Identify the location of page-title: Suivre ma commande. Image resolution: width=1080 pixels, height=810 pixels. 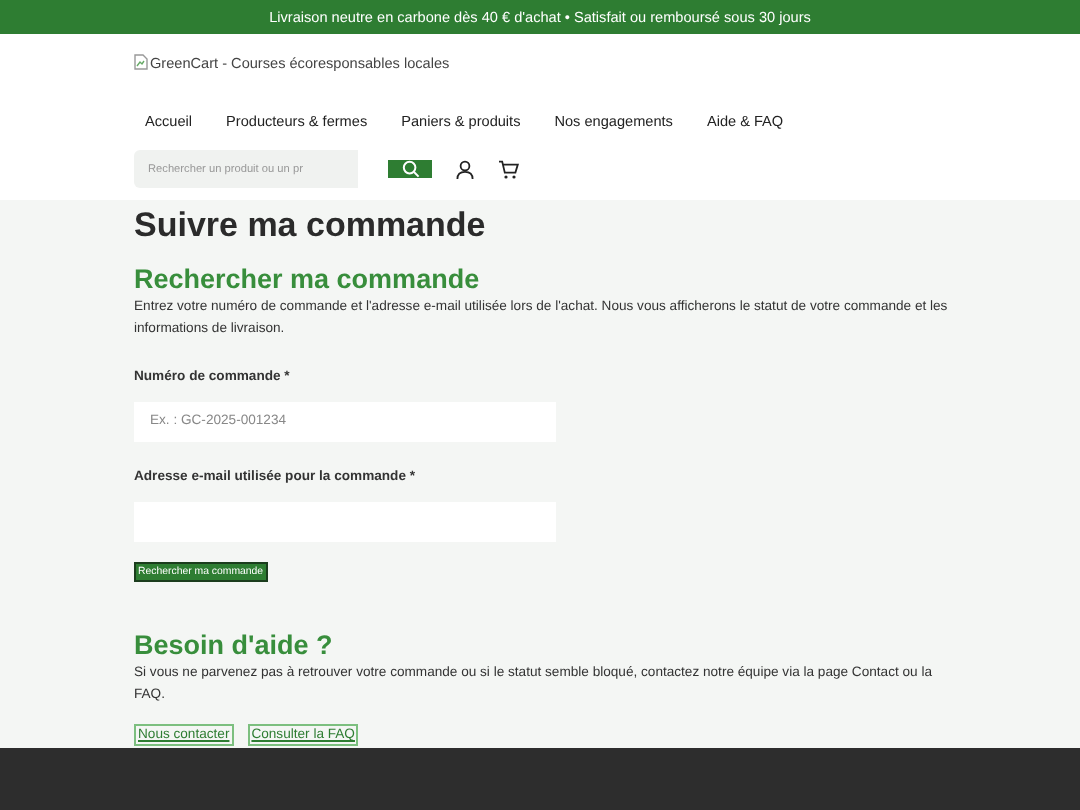
(311, 226).